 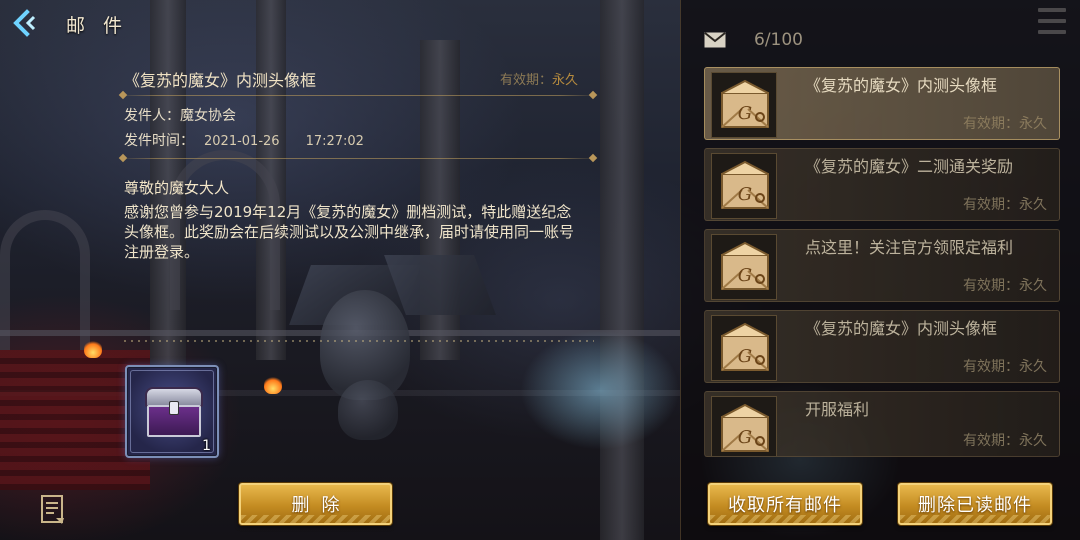 I want to click on delete-read-button: 删除已读邮件, so click(x=975, y=504).